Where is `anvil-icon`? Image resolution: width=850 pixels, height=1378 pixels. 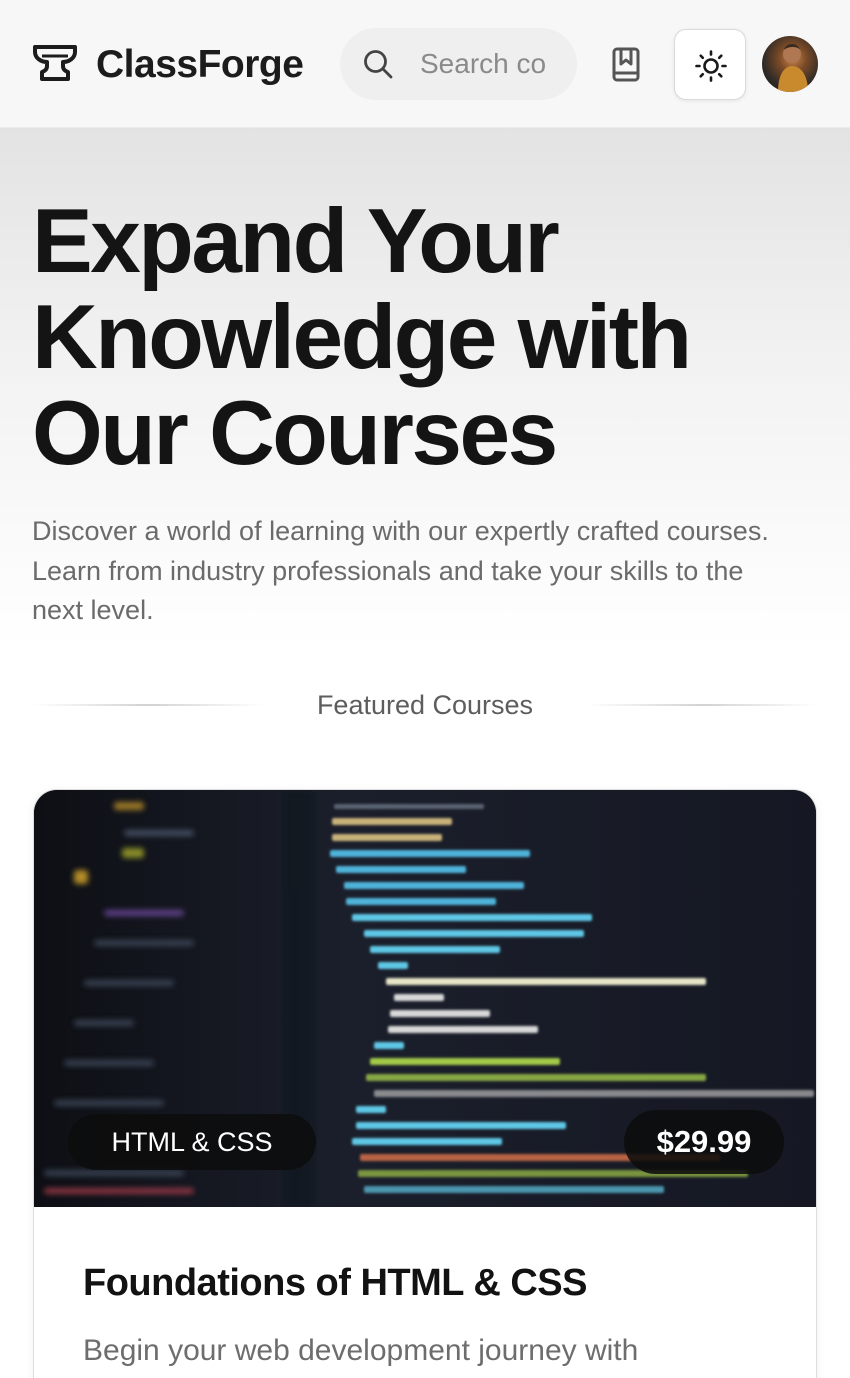 anvil-icon is located at coordinates (55, 64).